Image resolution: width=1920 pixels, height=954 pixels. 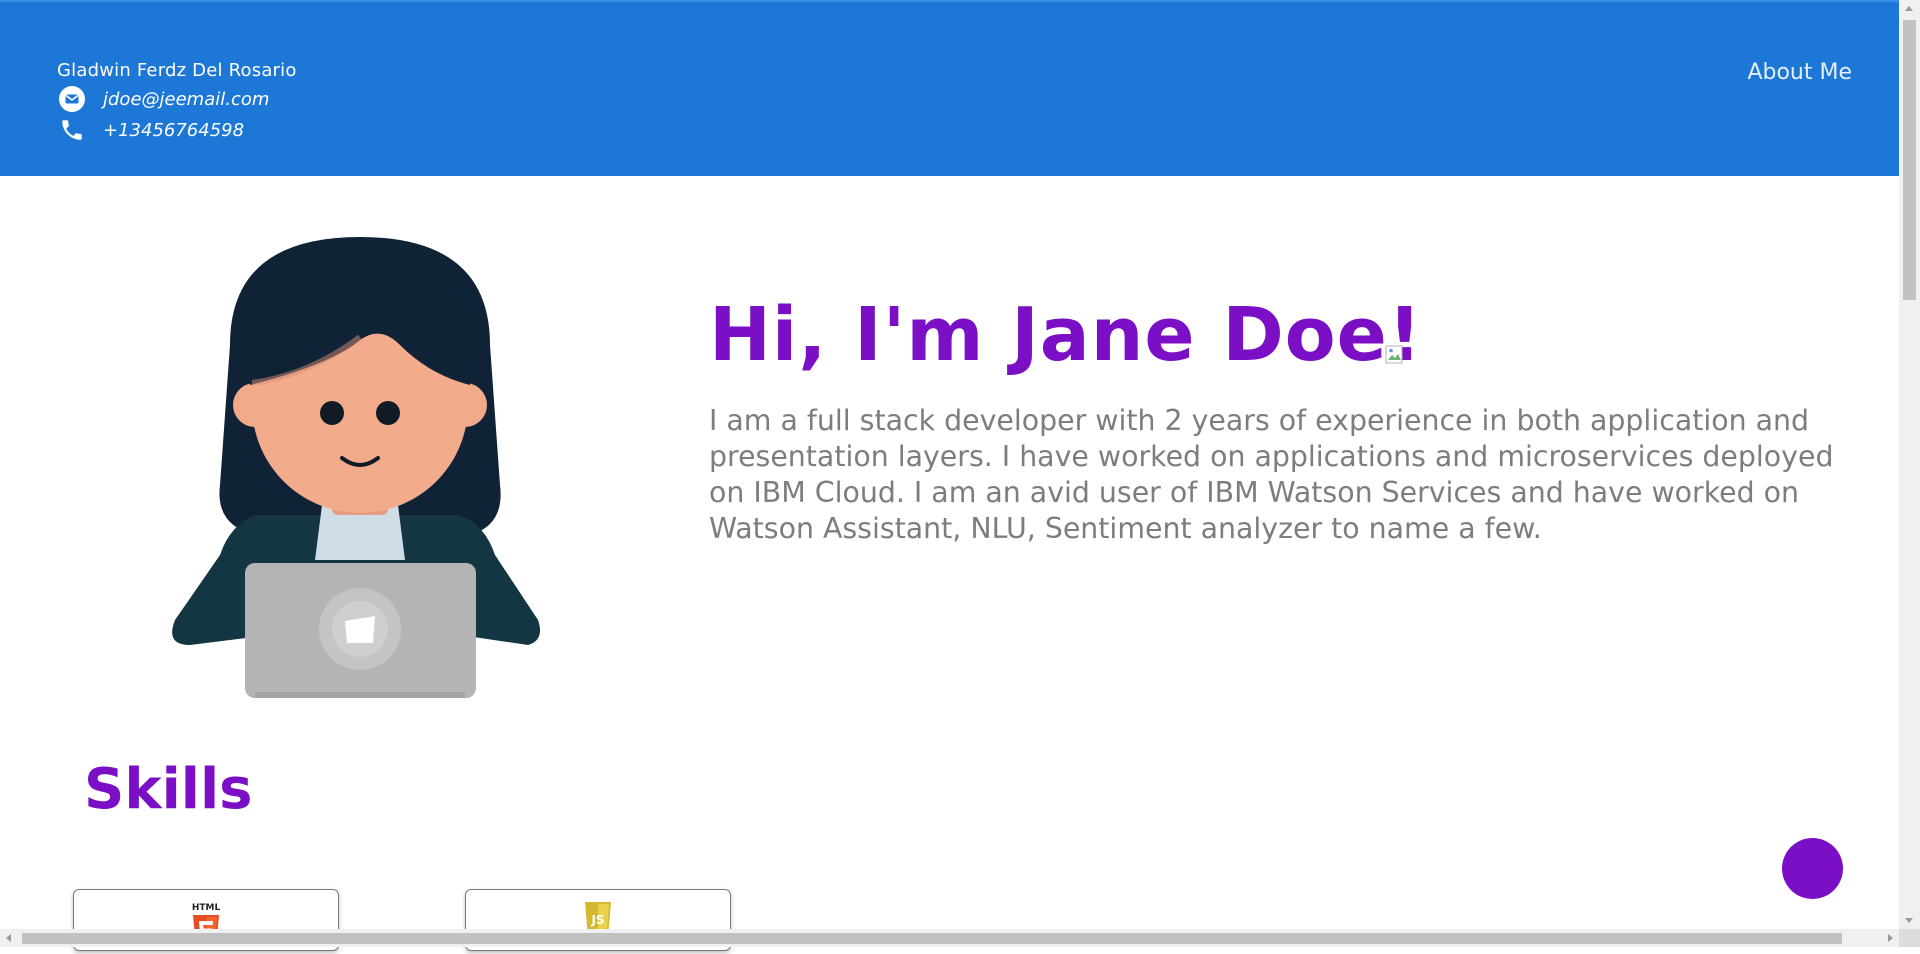 What do you see at coordinates (72, 130) in the screenshot?
I see `phone-icon` at bounding box center [72, 130].